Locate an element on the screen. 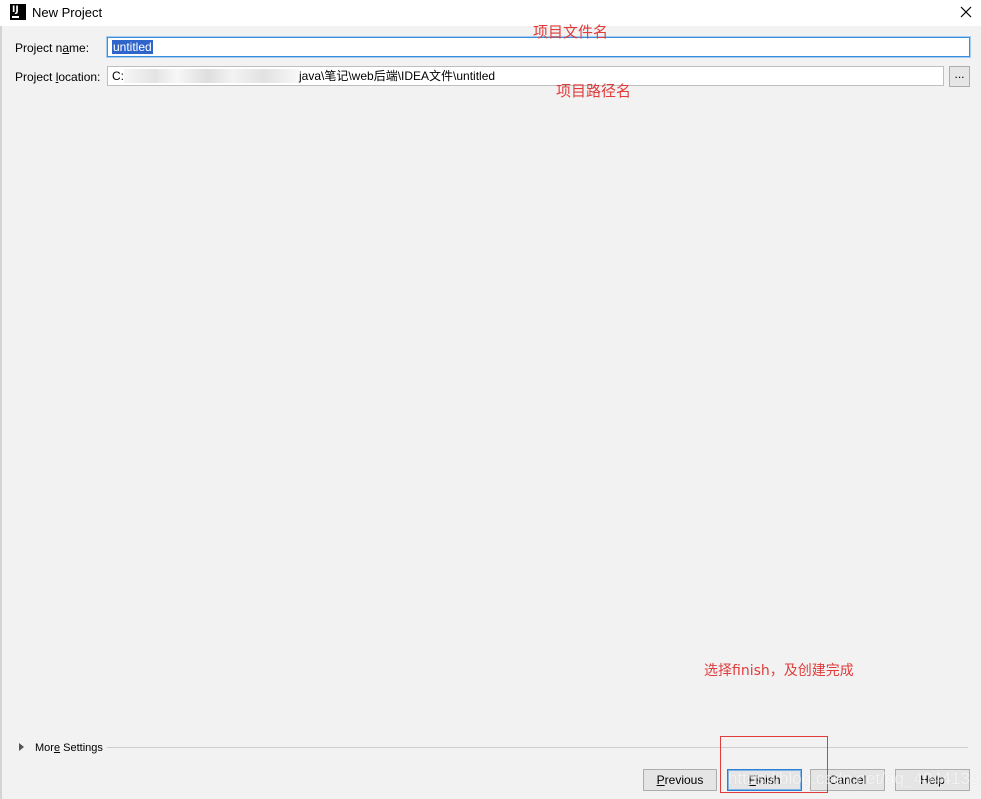 This screenshot has height=799, width=981. annotation-finish: 选择finish，及创建完成 is located at coordinates (779, 671).